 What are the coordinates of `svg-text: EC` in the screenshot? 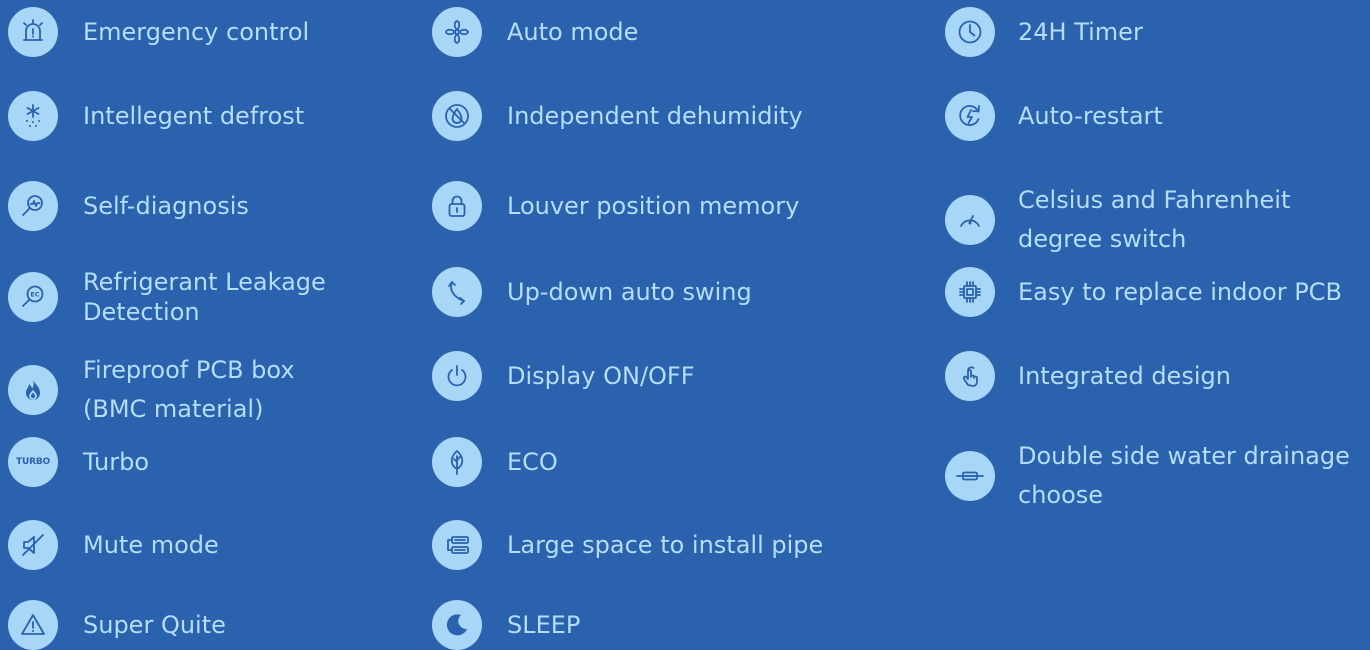 It's located at (34, 295).